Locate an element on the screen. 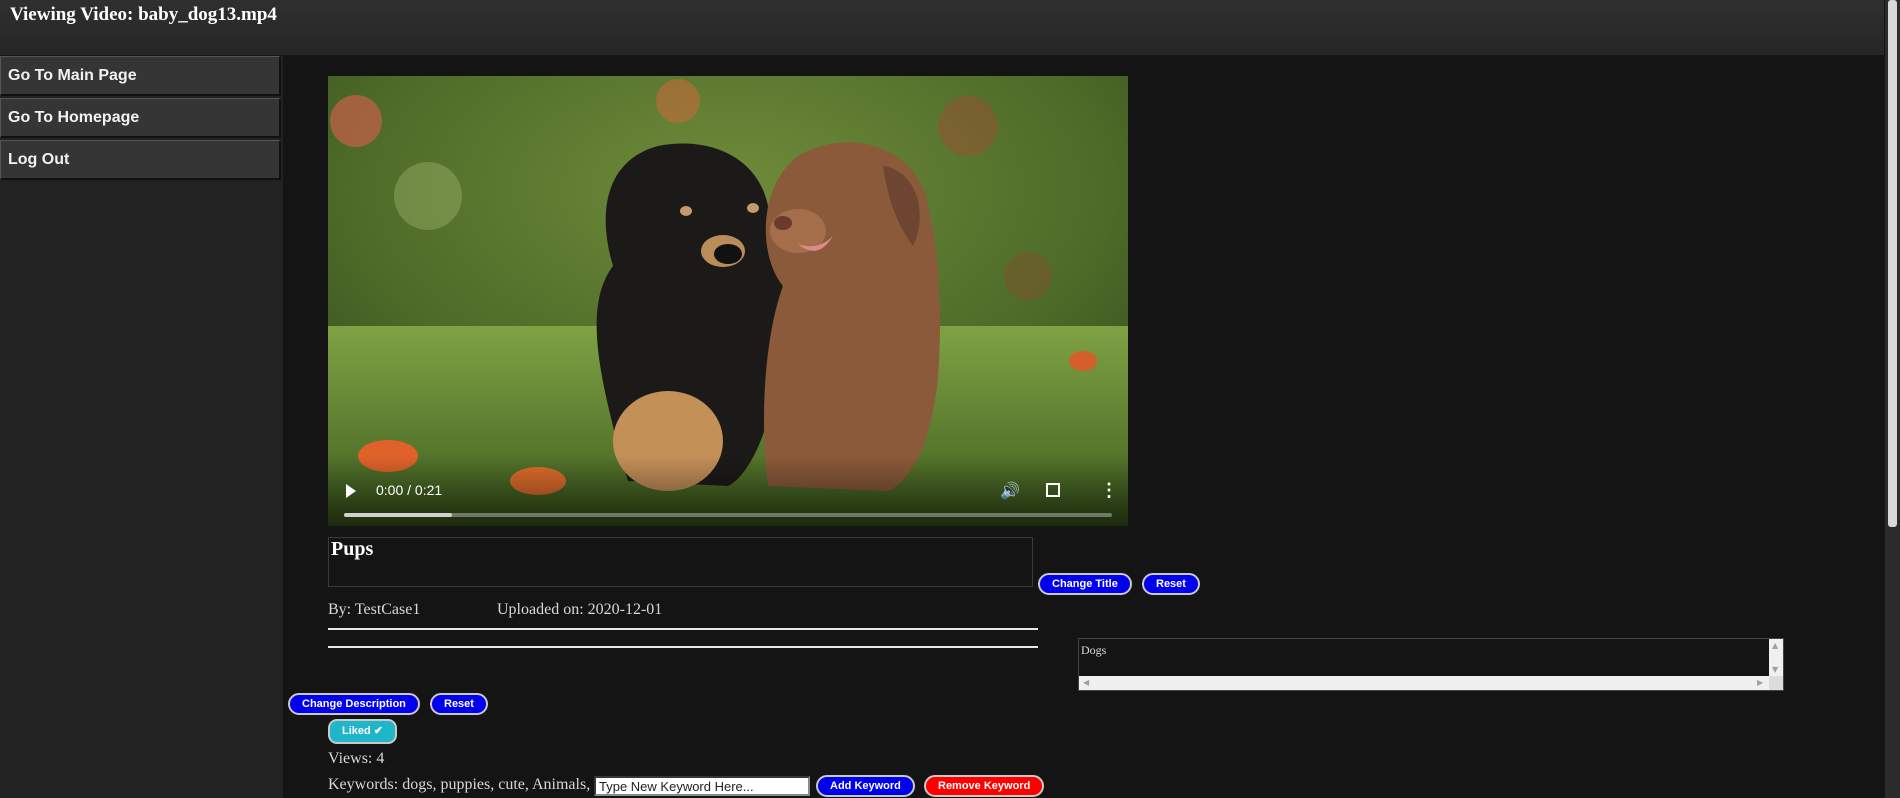  volume-icon: 🔊 is located at coordinates (1010, 491).